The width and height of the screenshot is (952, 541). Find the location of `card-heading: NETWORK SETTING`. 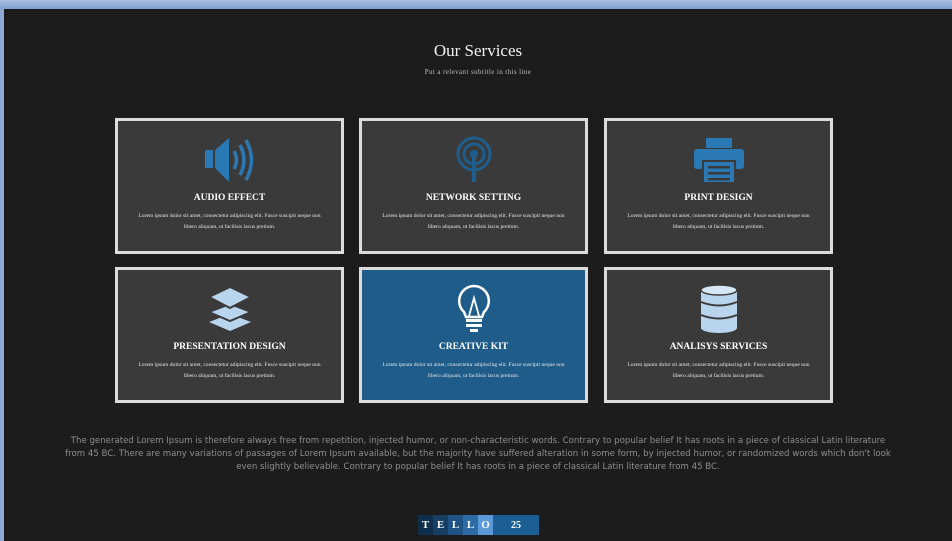

card-heading: NETWORK SETTING is located at coordinates (473, 198).